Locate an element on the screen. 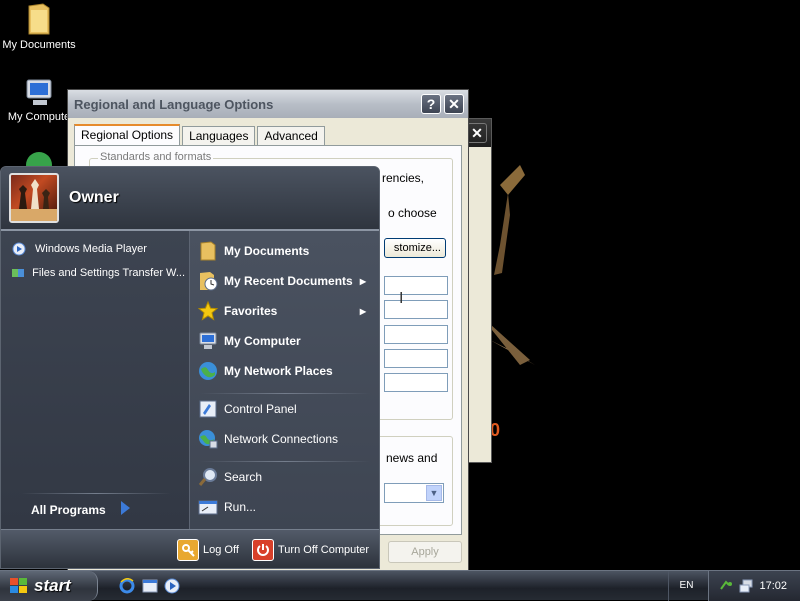 The width and height of the screenshot is (800, 601). desktop-icon-my-documents: My Documents is located at coordinates (40, 26).